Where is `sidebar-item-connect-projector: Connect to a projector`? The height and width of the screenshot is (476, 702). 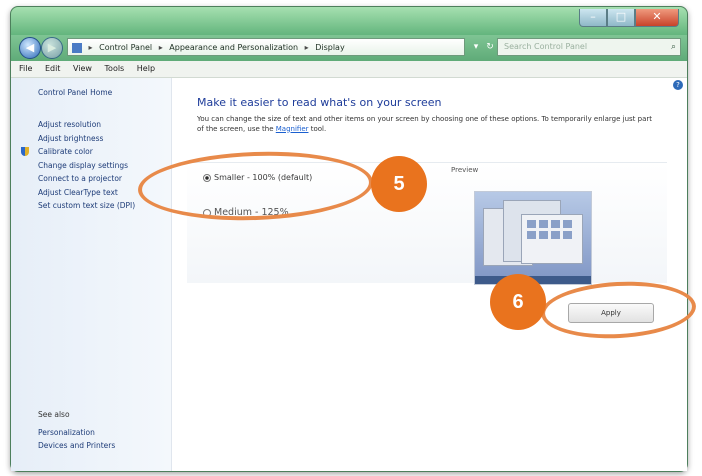 sidebar-item-connect-projector: Connect to a projector is located at coordinates (86, 179).